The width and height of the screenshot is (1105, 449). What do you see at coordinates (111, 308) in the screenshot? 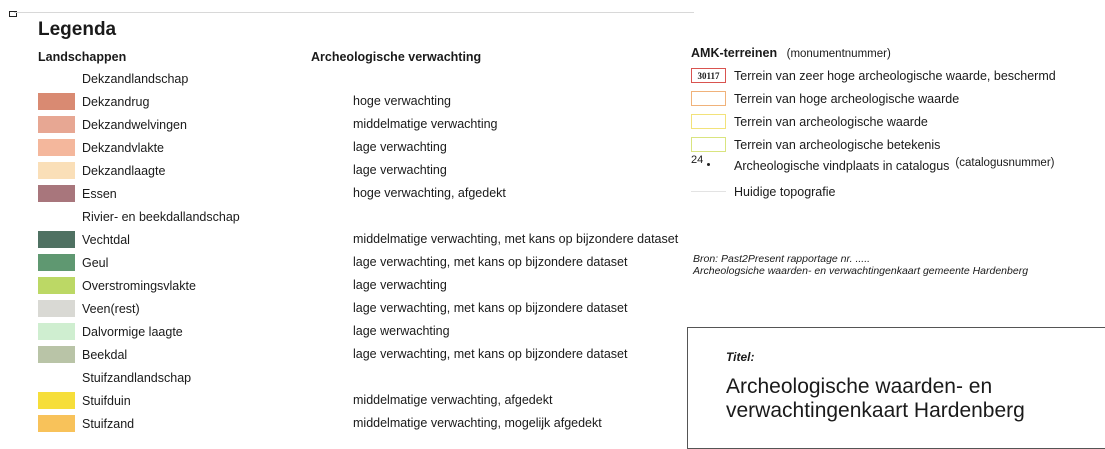
I see `legend-label: Veen(rest)` at bounding box center [111, 308].